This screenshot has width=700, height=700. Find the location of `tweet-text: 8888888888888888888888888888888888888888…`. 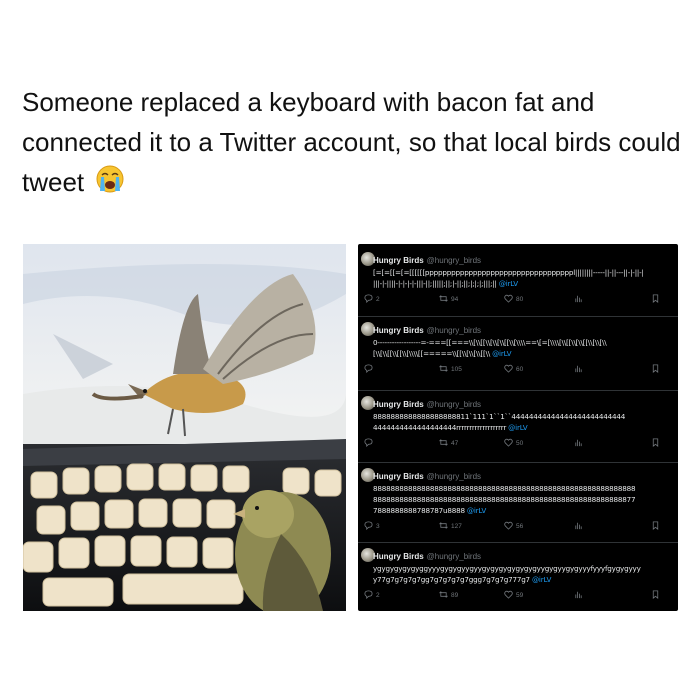

tweet-text: 8888888888888888888888888888888888888888… is located at coordinates (525, 499).